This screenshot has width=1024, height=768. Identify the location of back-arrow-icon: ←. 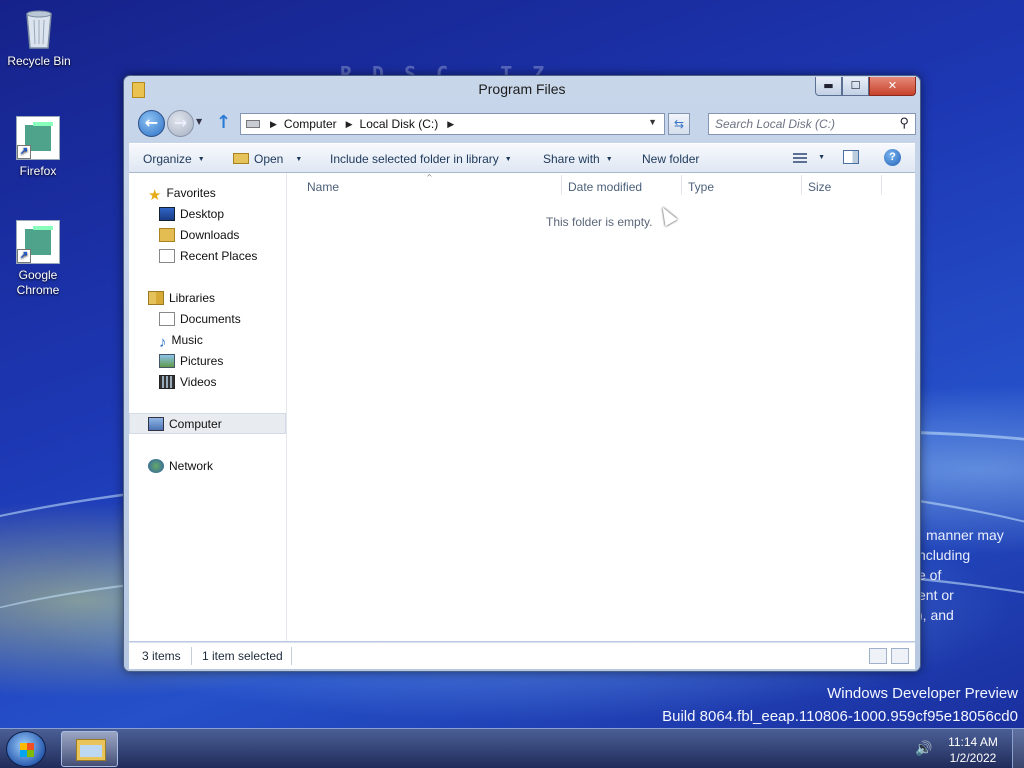
(151, 122).